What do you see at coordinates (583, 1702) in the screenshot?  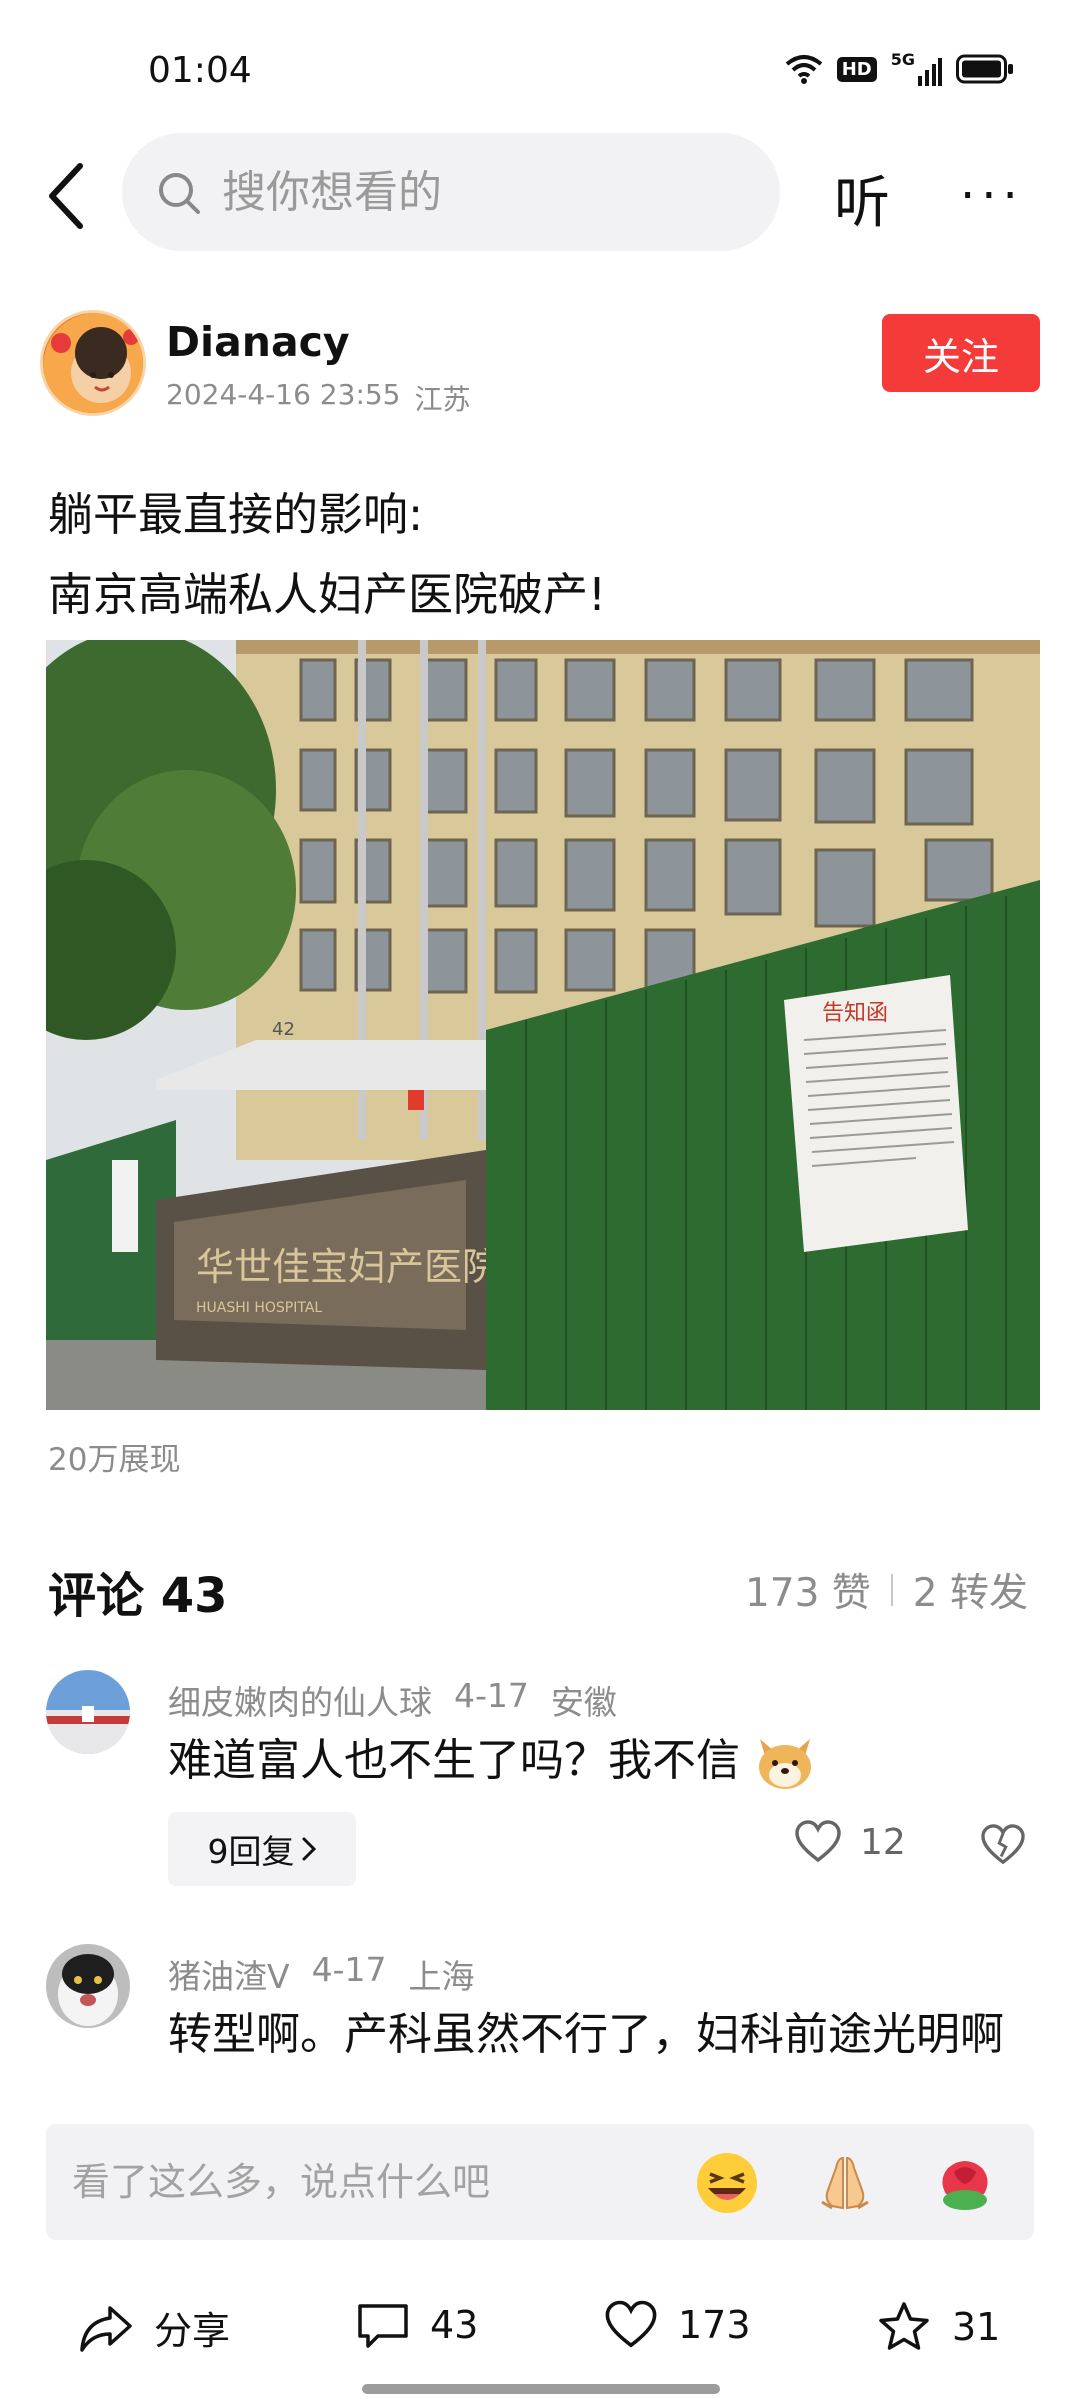 I see `comment-location: 安徽` at bounding box center [583, 1702].